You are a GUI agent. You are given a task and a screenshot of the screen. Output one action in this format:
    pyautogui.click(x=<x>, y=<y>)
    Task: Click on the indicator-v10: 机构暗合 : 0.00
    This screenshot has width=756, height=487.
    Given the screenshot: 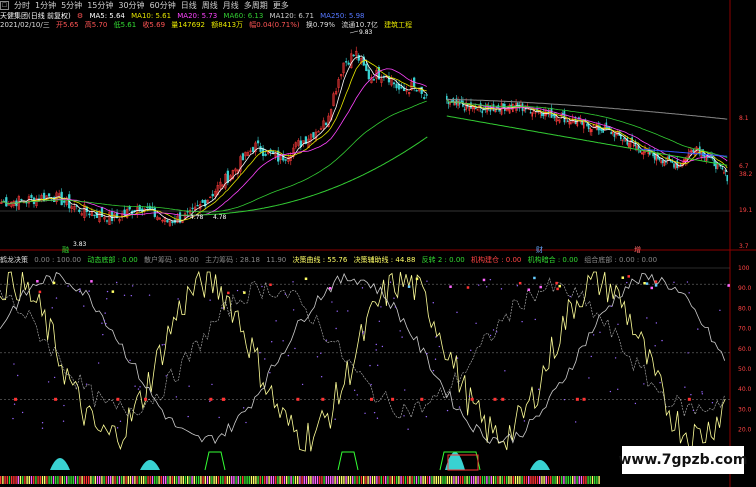 What is the action you would take?
    pyautogui.click(x=553, y=260)
    